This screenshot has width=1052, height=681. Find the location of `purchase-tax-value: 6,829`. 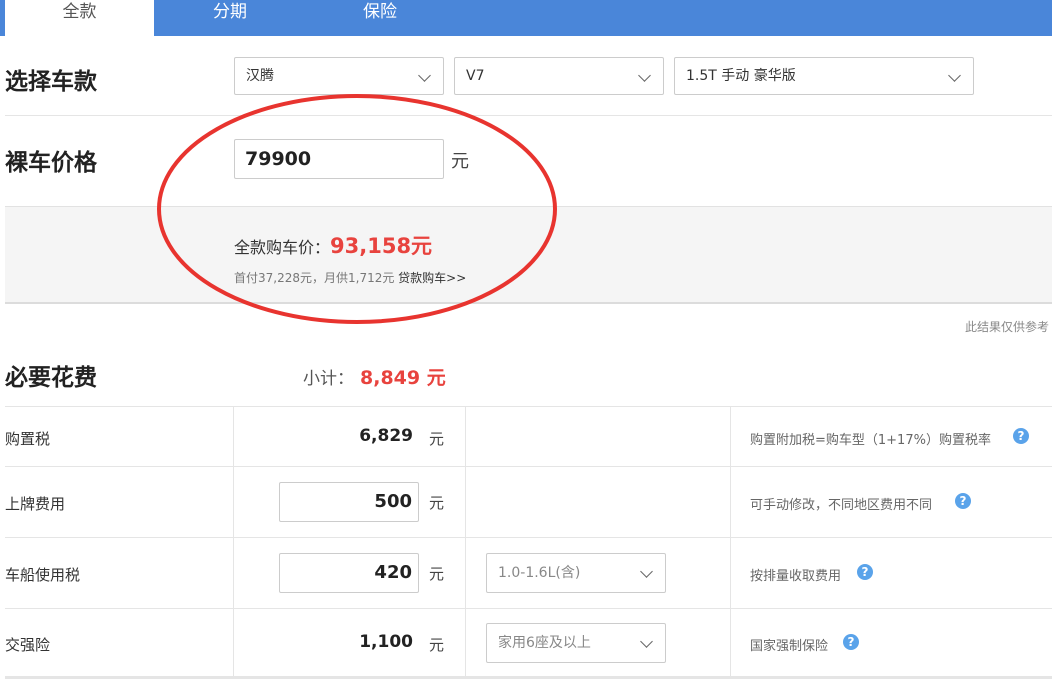

purchase-tax-value: 6,829 is located at coordinates (386, 436).